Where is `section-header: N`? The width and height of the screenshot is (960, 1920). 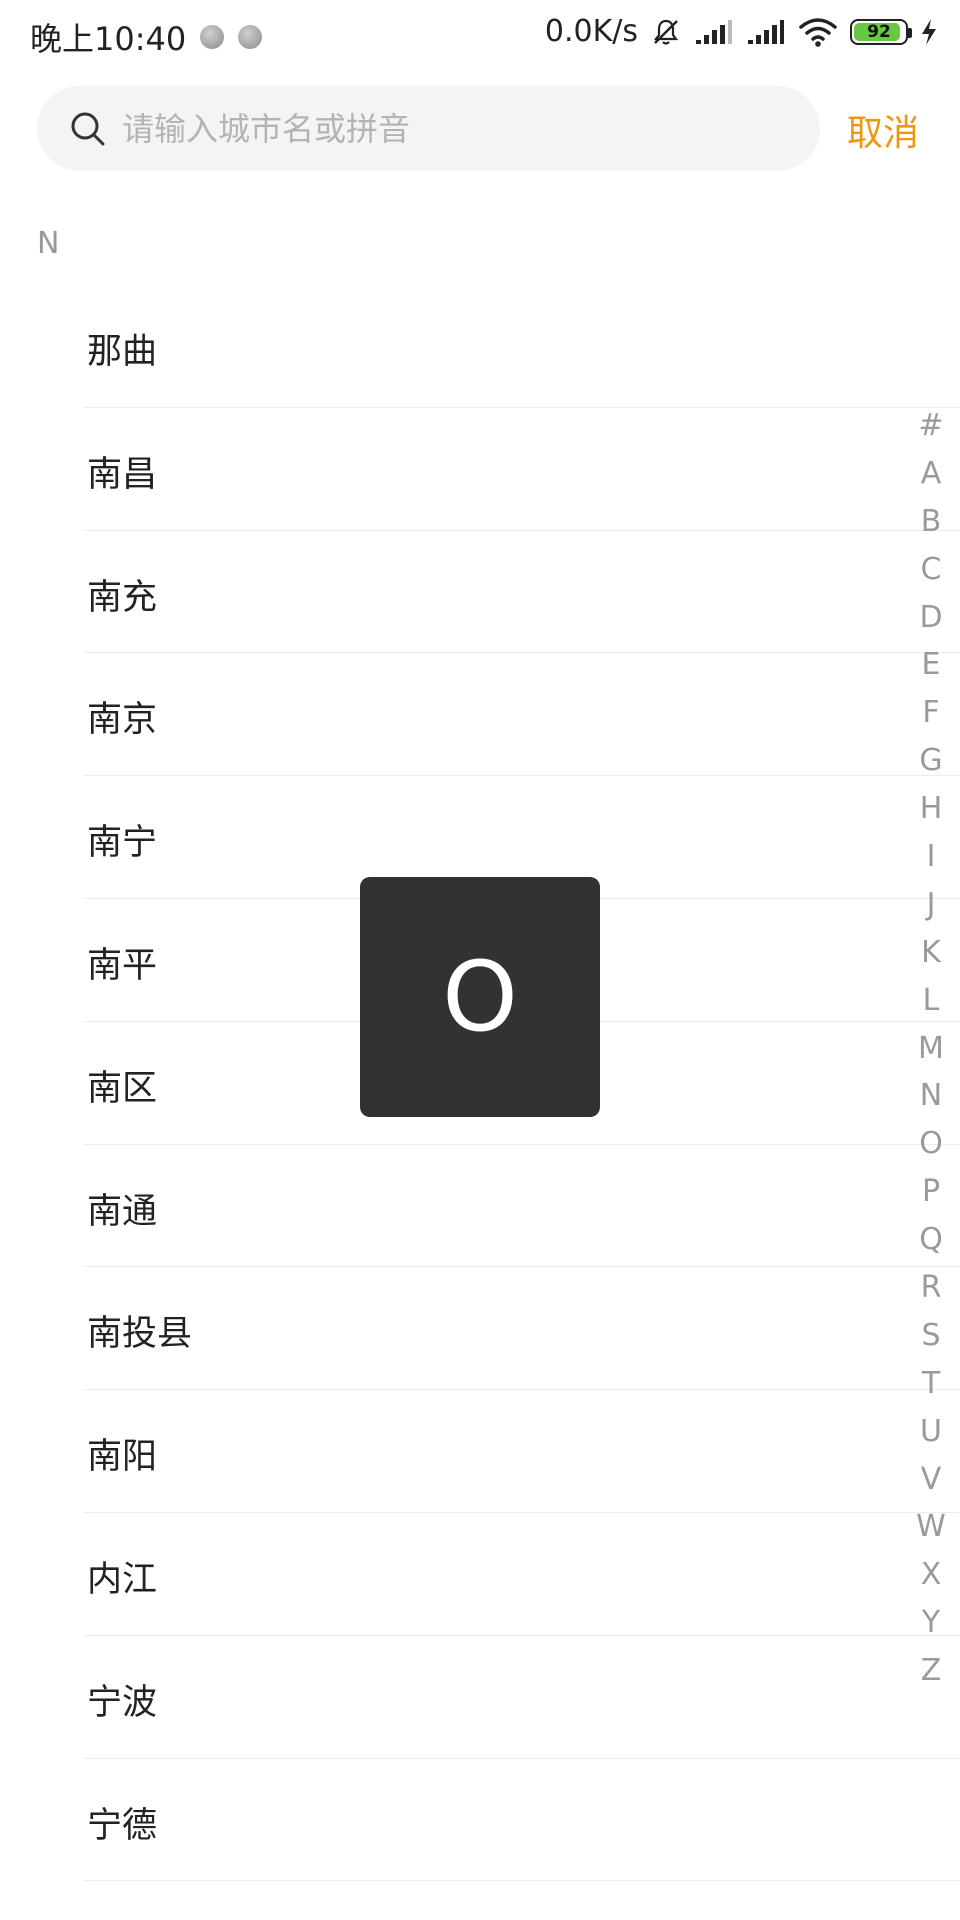
section-header: N is located at coordinates (48, 243).